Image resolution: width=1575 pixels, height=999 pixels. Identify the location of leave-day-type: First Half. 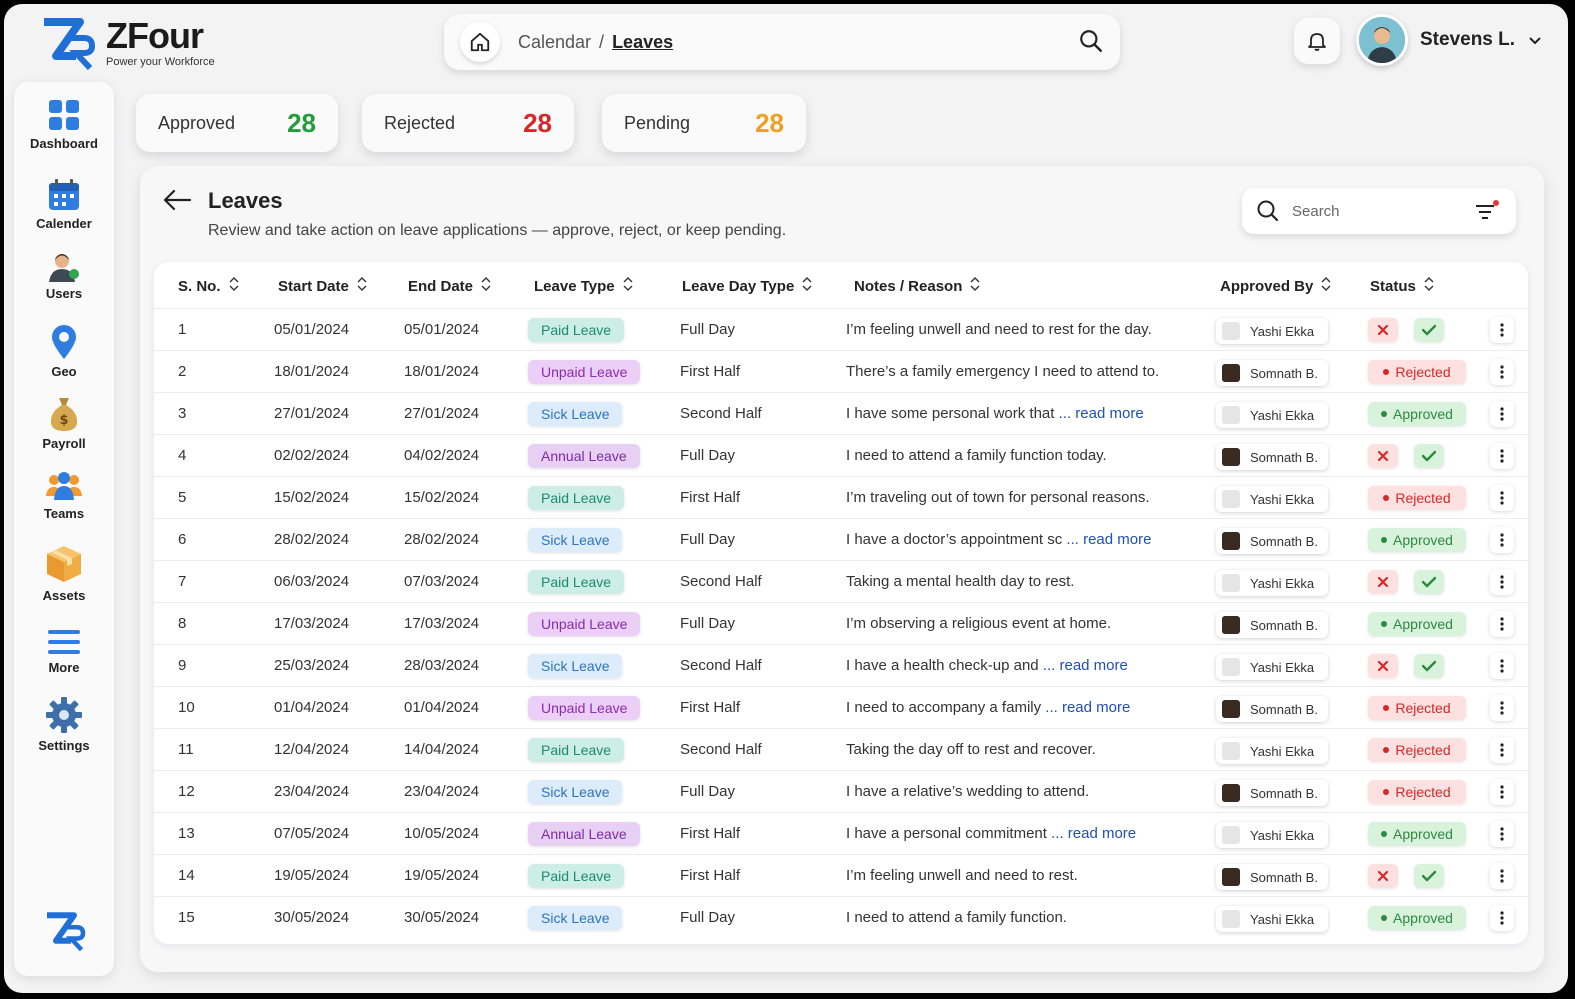
(710, 371).